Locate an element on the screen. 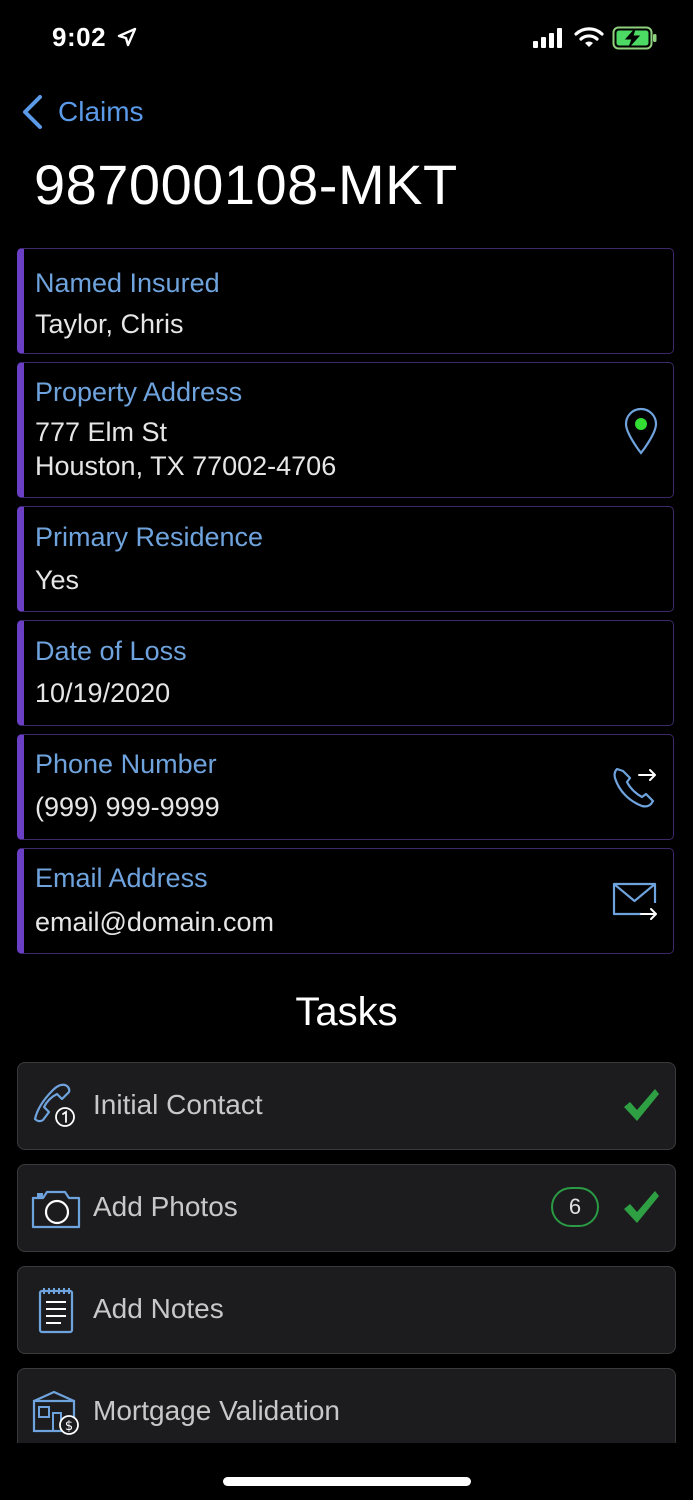 Image resolution: width=693 pixels, height=1500 pixels. address-line-2: Houston, TX 77002-4706 is located at coordinates (186, 466).